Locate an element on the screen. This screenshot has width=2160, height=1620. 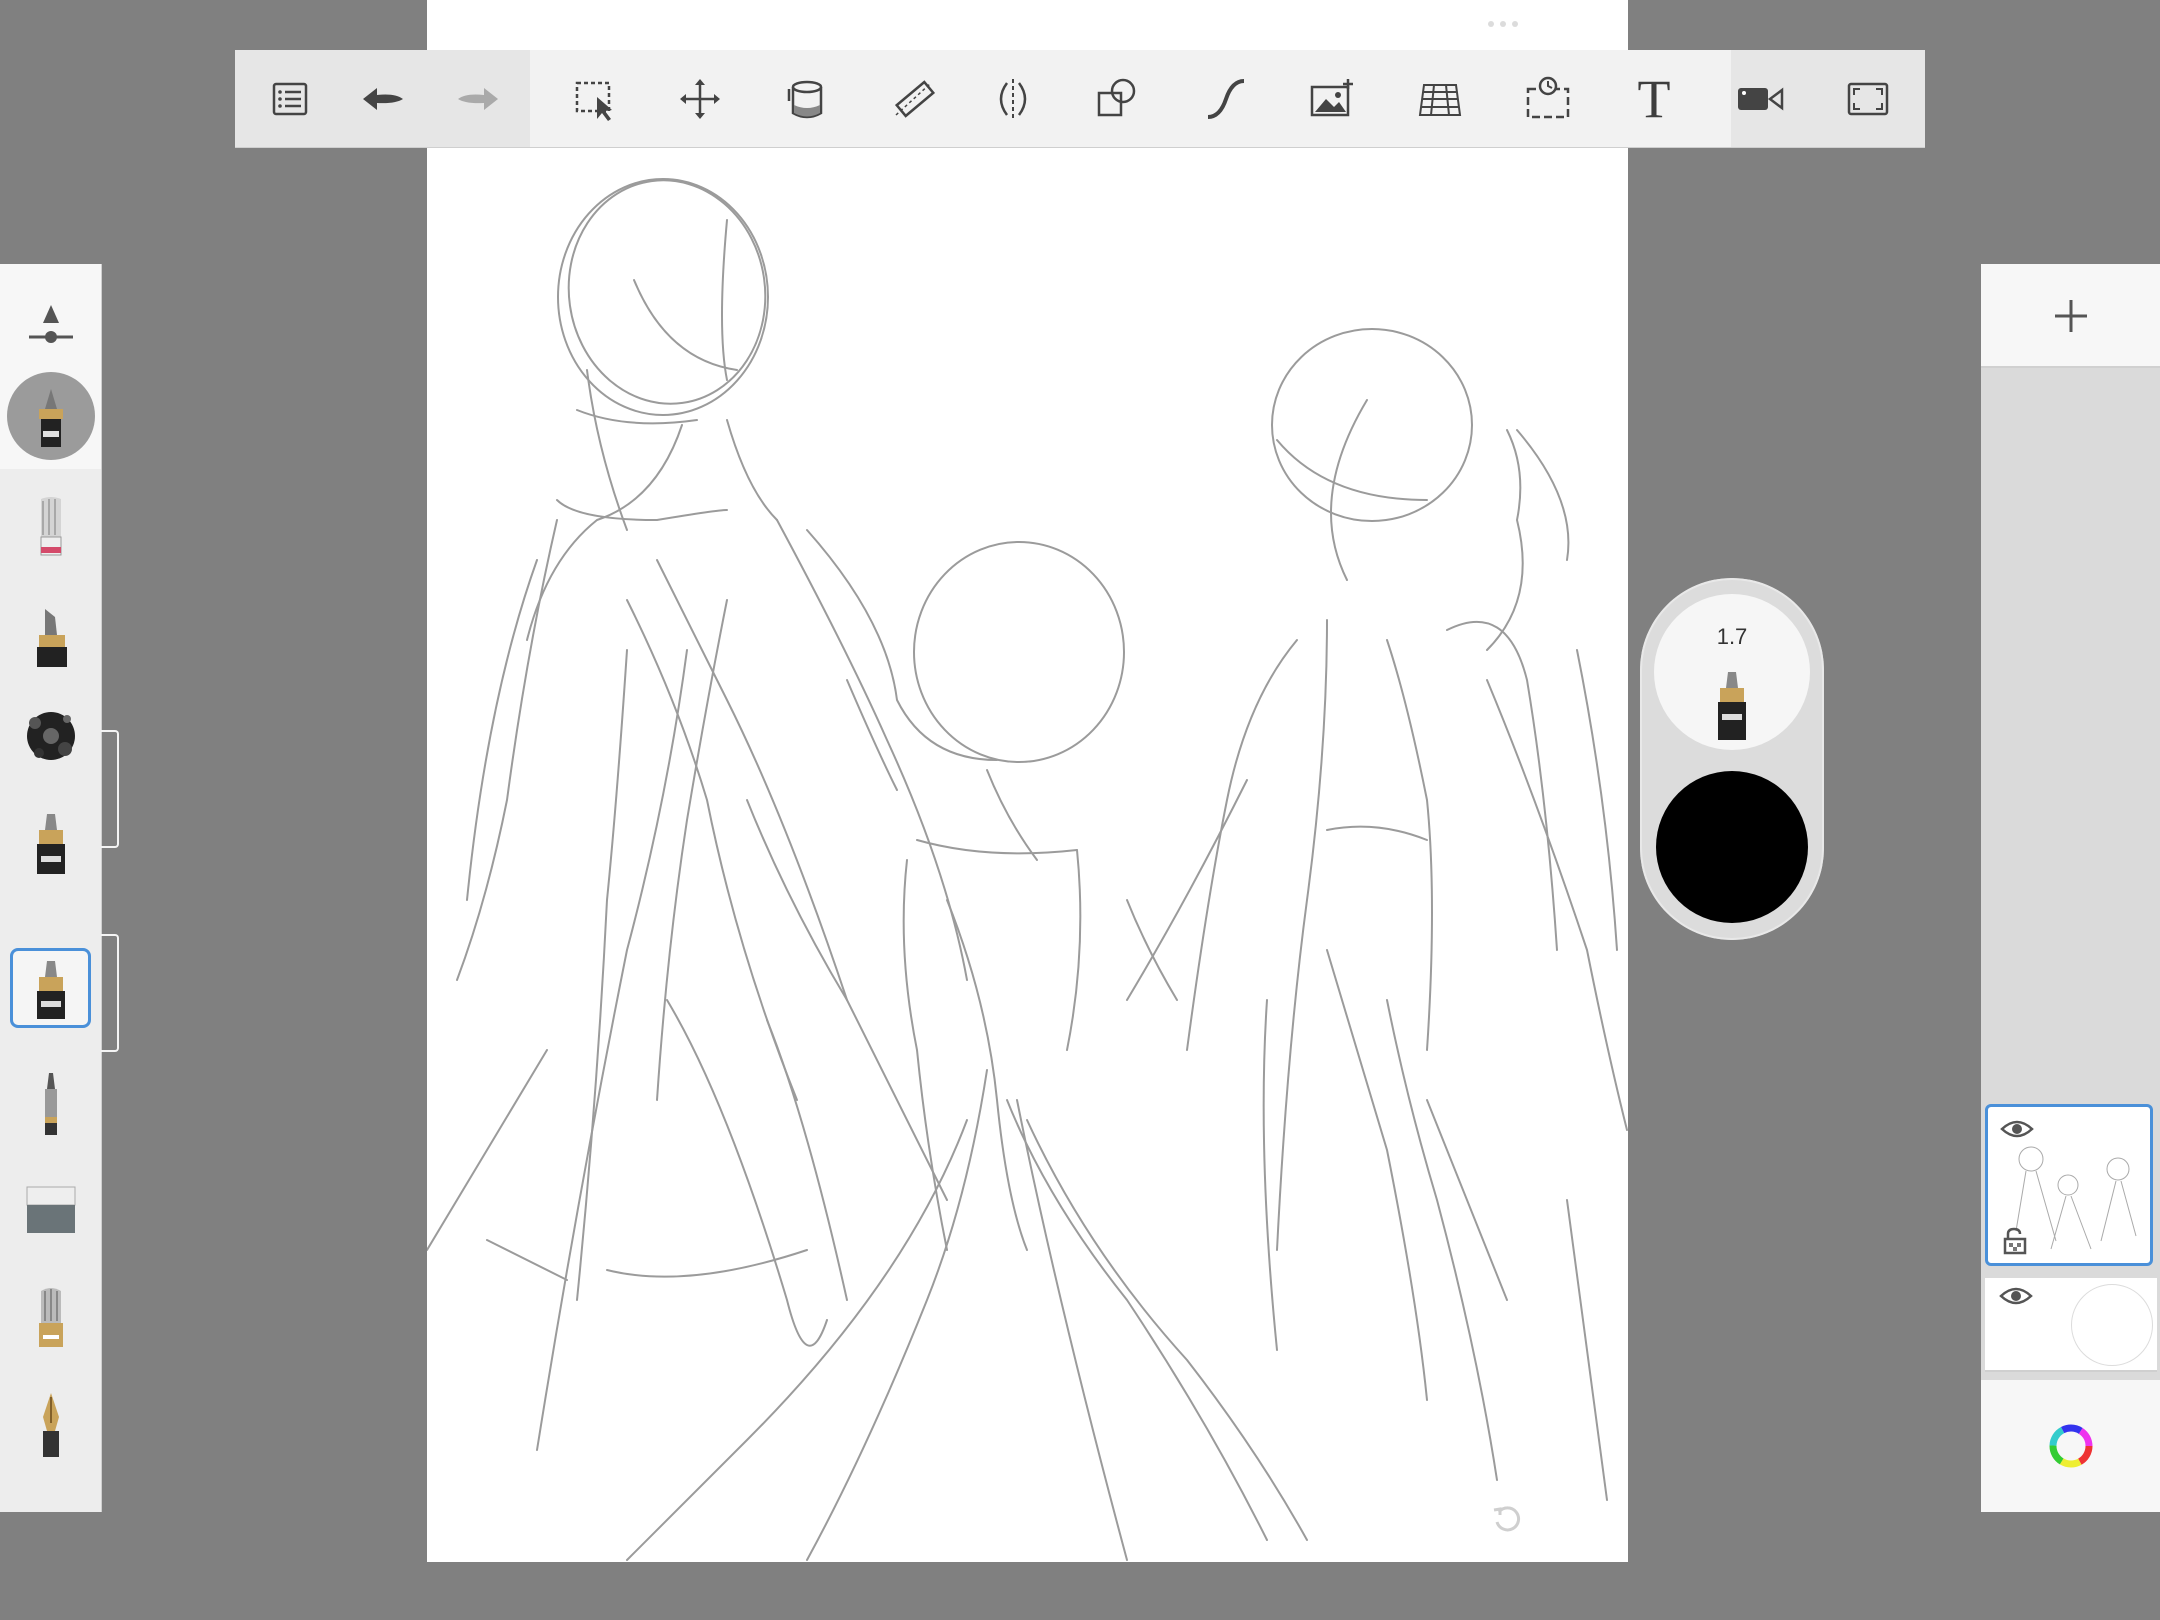
symmetry-icon is located at coordinates (1013, 98).